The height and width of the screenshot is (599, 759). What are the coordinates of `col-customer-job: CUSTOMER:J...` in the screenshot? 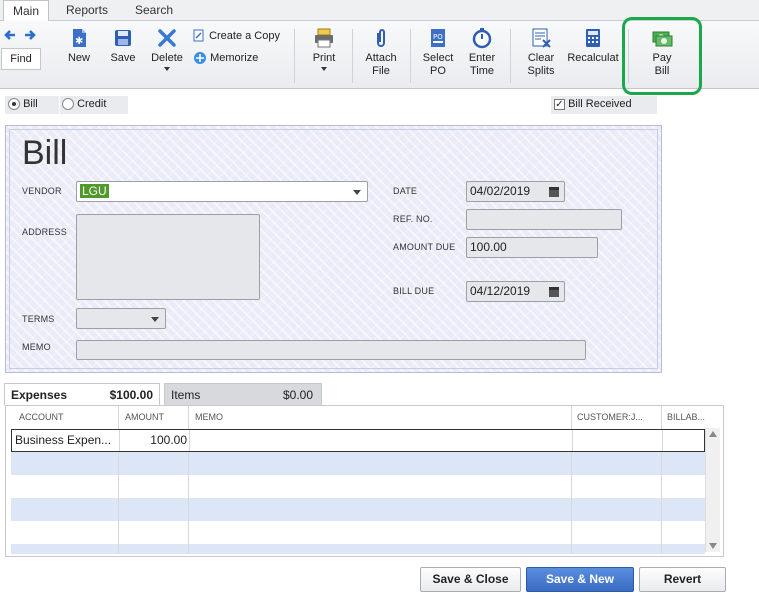 It's located at (610, 417).